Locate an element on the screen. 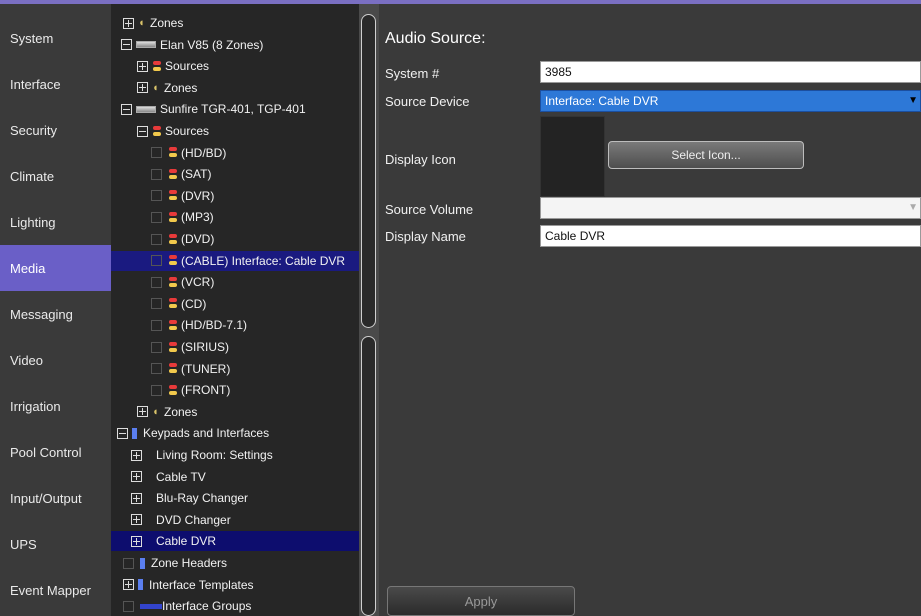 The image size is (921, 616). tree-item: (VCR) is located at coordinates (162, 282).